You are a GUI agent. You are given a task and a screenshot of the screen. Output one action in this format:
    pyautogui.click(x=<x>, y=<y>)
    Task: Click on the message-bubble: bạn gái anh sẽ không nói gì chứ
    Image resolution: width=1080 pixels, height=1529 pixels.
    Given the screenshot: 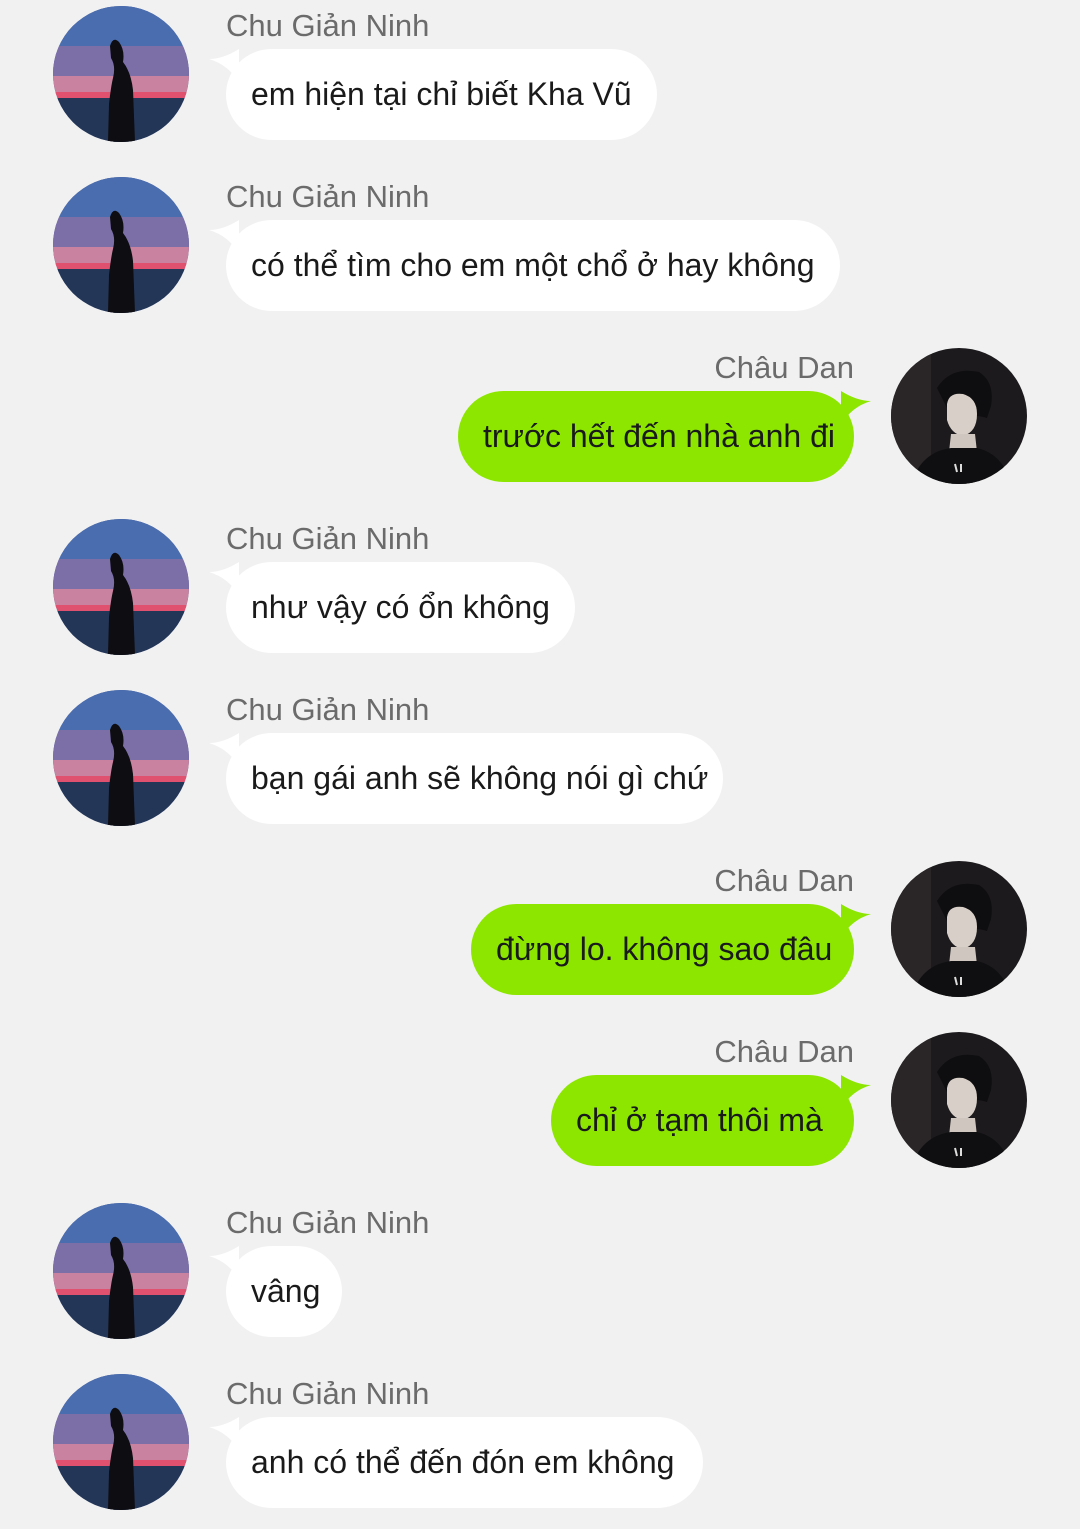 What is the action you would take?
    pyautogui.click(x=474, y=778)
    